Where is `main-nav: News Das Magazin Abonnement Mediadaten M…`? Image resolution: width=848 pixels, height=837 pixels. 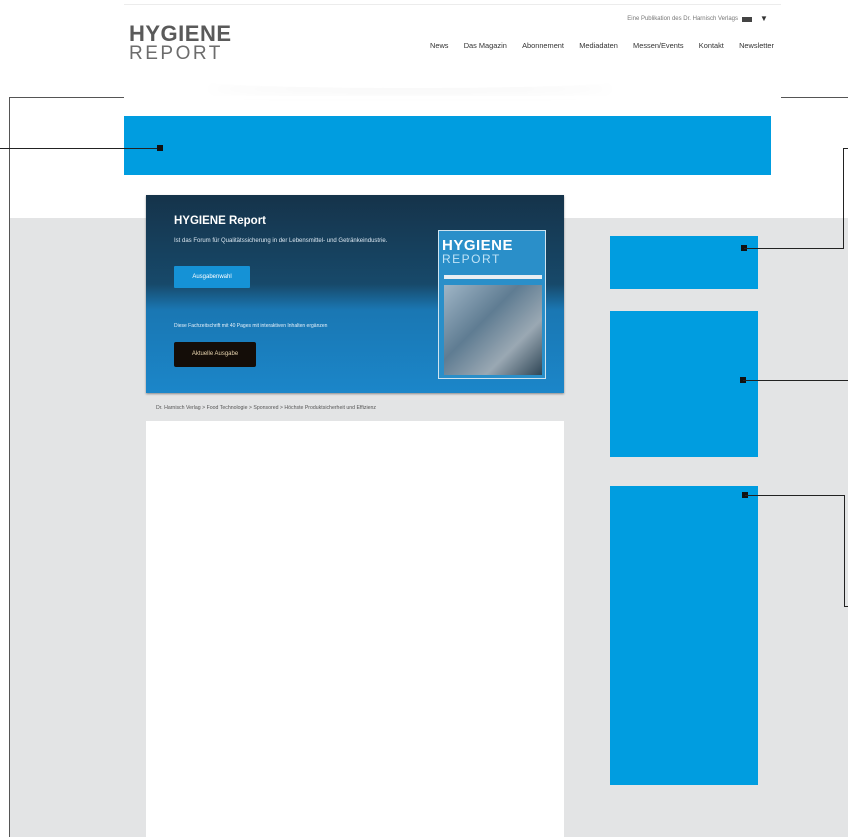 main-nav: News Das Magazin Abonnement Mediadaten M… is located at coordinates (602, 45).